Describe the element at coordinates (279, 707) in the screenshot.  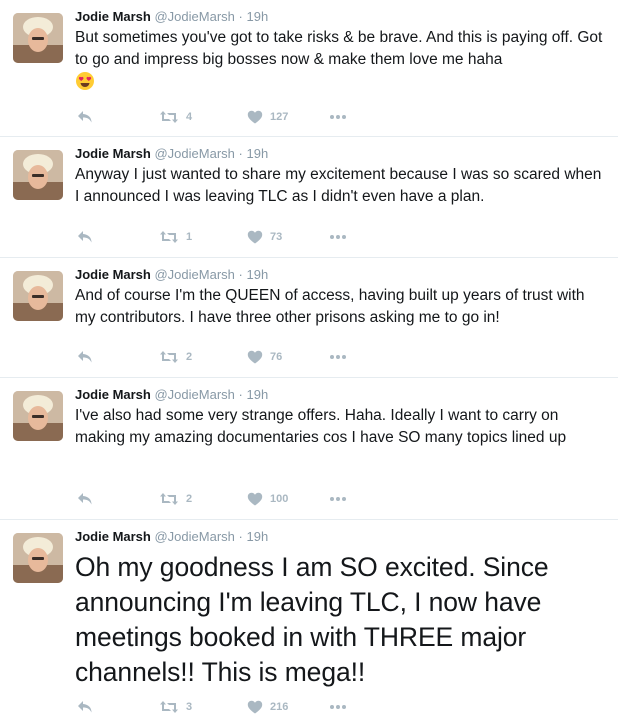
I see `like-count: 216` at that location.